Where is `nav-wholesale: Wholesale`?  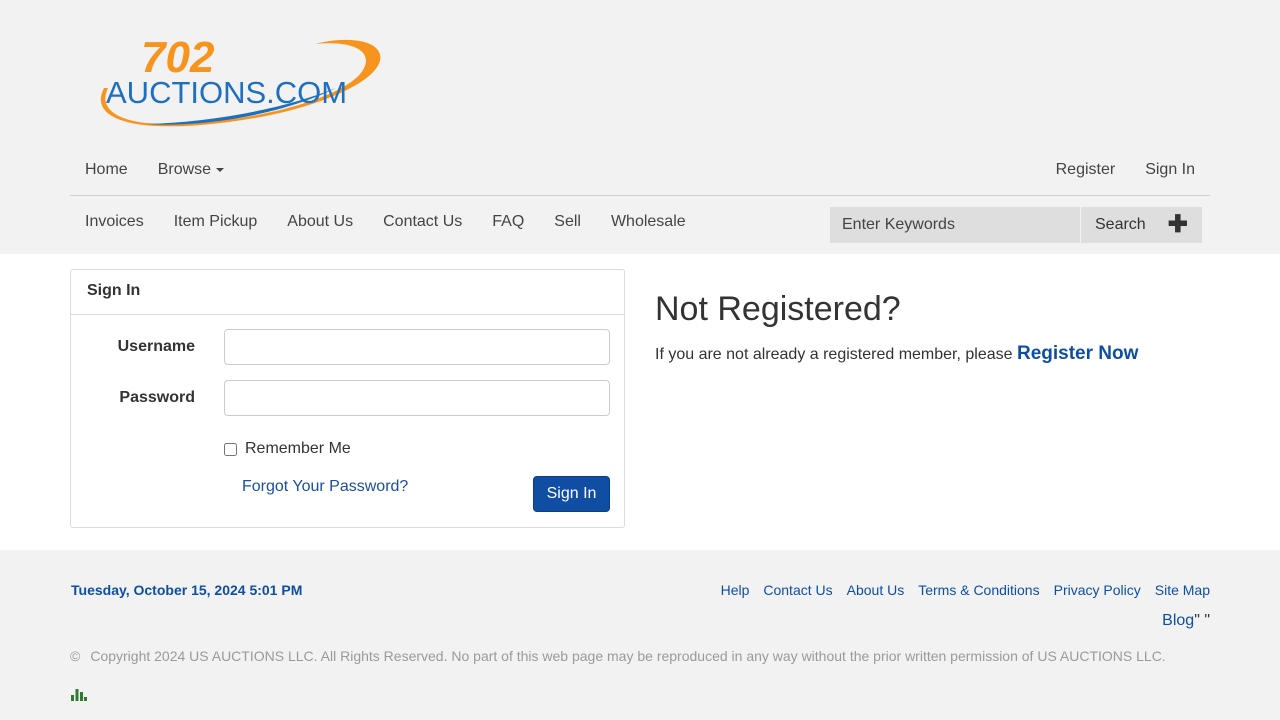
nav-wholesale: Wholesale is located at coordinates (648, 222).